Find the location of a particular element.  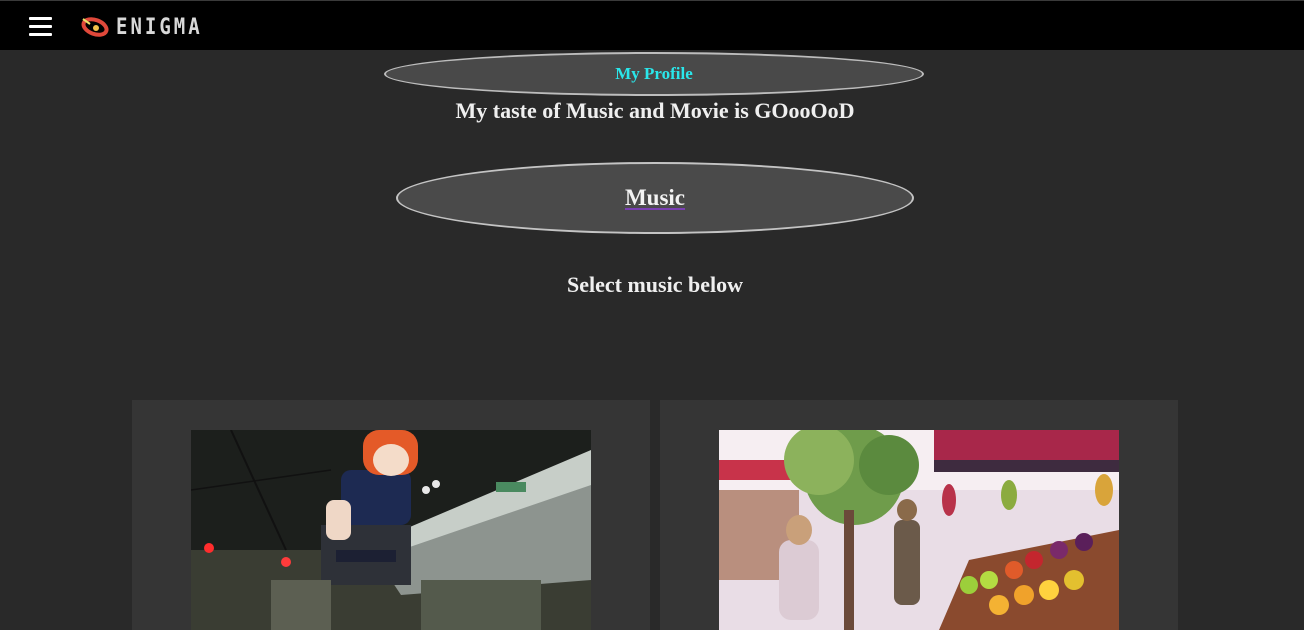

my-profile-button: My Profile is located at coordinates (654, 74).